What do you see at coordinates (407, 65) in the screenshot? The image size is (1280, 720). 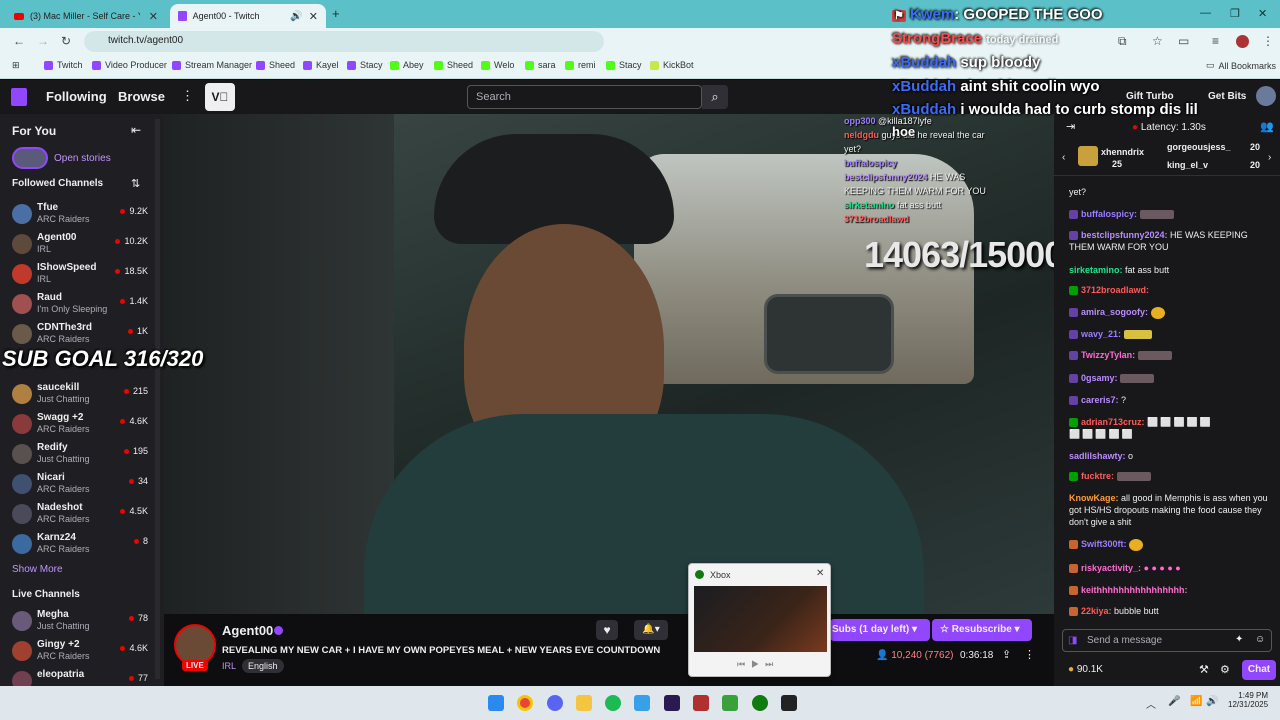 I see `bookmark-item: Abey` at bounding box center [407, 65].